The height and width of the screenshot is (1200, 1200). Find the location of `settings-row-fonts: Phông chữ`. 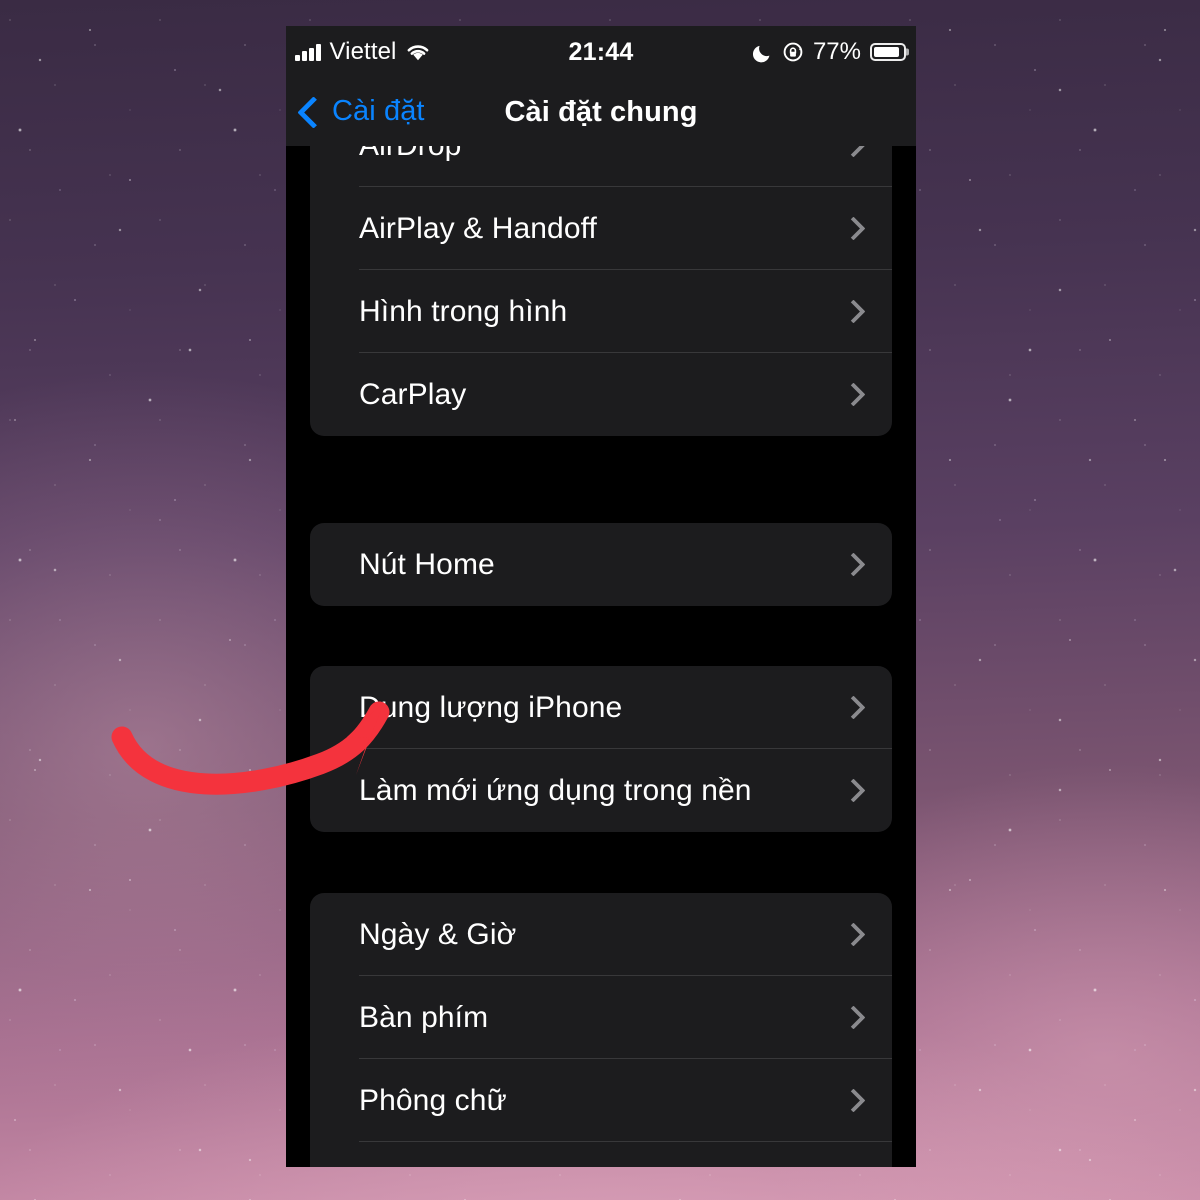

settings-row-fonts: Phông chữ is located at coordinates (601, 1100).